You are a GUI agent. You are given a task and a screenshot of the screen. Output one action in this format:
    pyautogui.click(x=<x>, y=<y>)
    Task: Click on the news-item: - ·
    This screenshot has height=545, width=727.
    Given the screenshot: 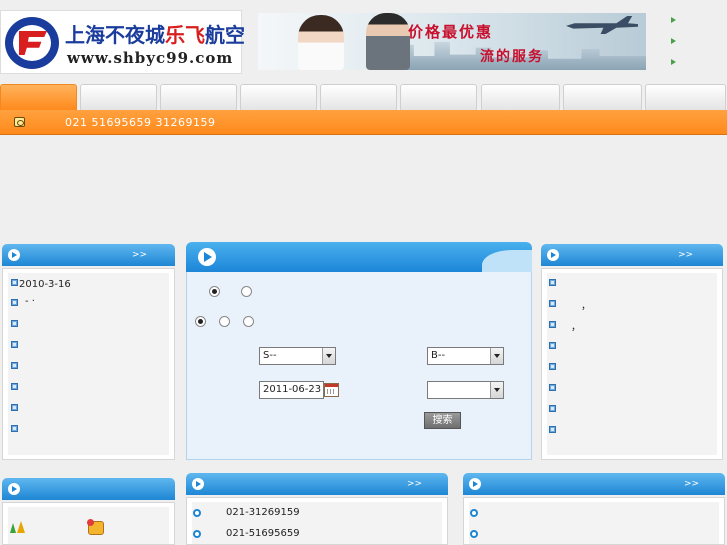 What is the action you would take?
    pyautogui.click(x=30, y=301)
    